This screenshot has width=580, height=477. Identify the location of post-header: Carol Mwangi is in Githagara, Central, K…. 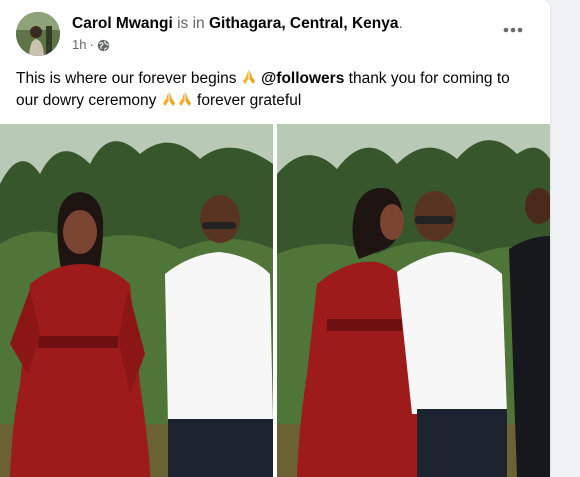
(237, 24).